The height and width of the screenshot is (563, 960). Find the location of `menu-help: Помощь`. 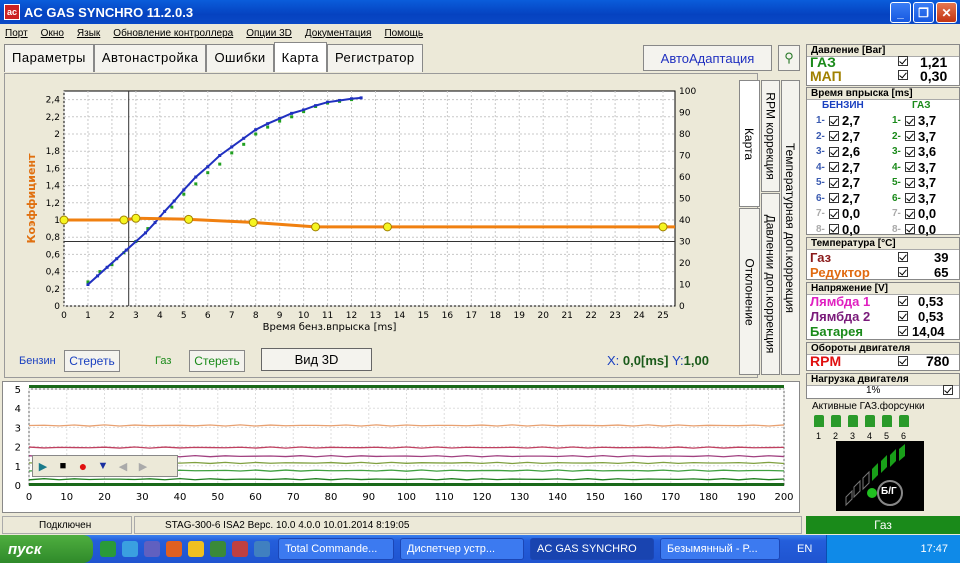

menu-help: Помощь is located at coordinates (403, 33).